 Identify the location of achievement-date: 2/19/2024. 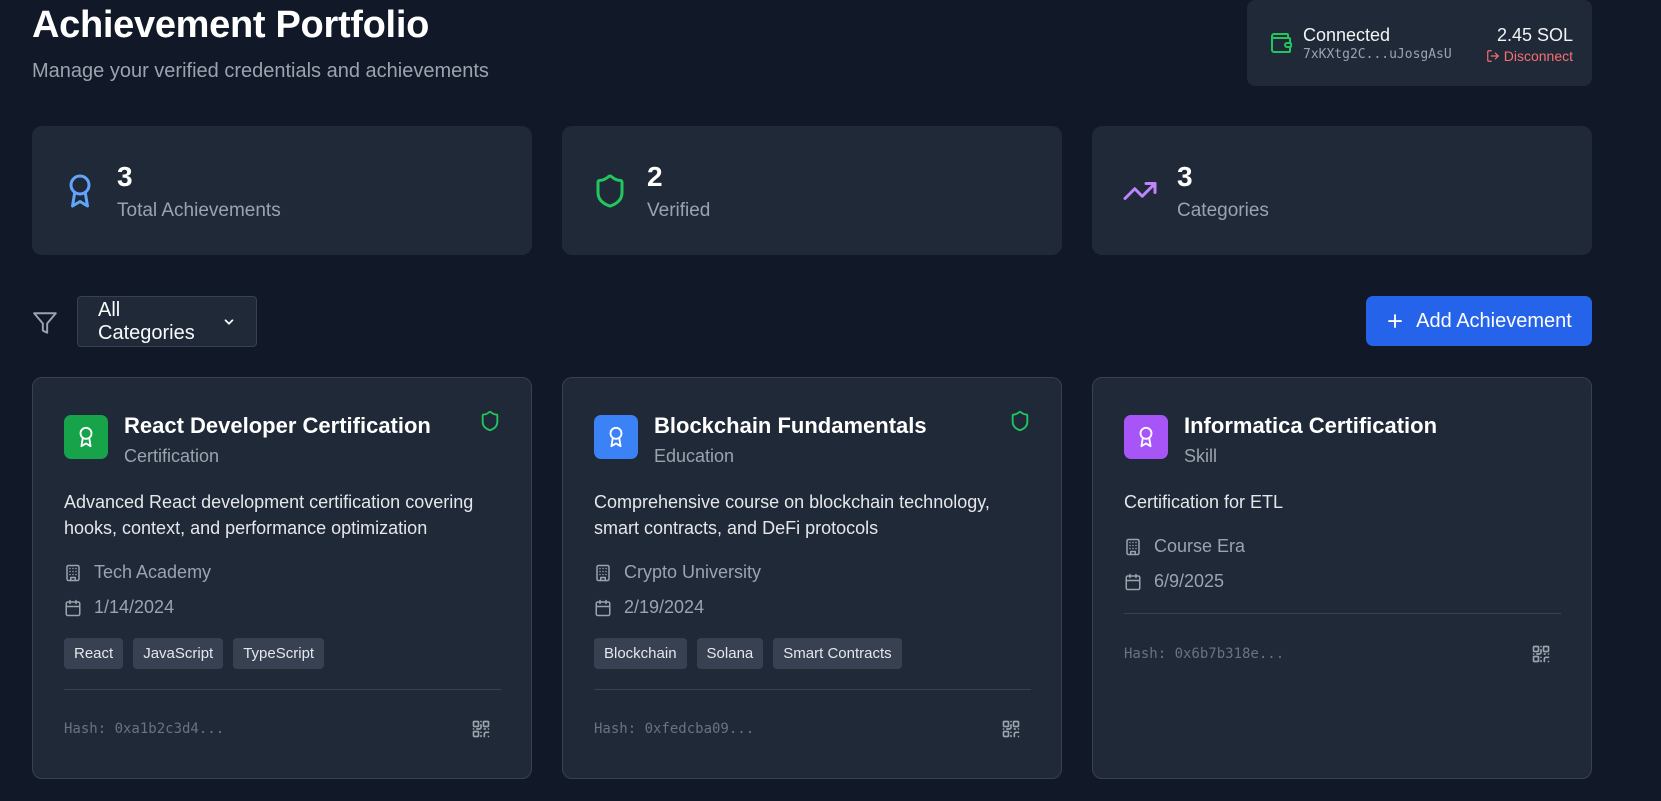
(664, 607).